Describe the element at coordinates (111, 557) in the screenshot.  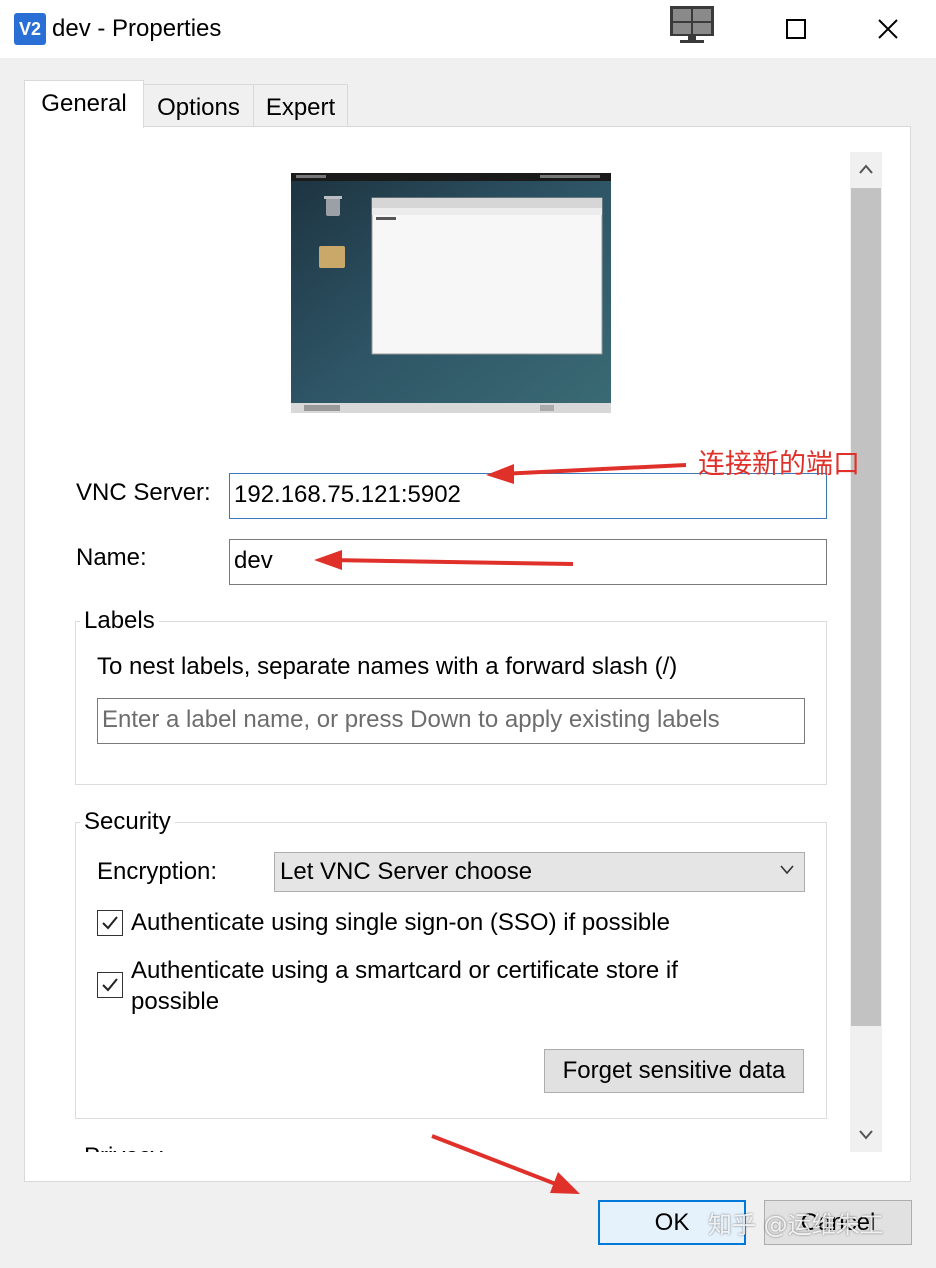
I see `name-label: Name:` at that location.